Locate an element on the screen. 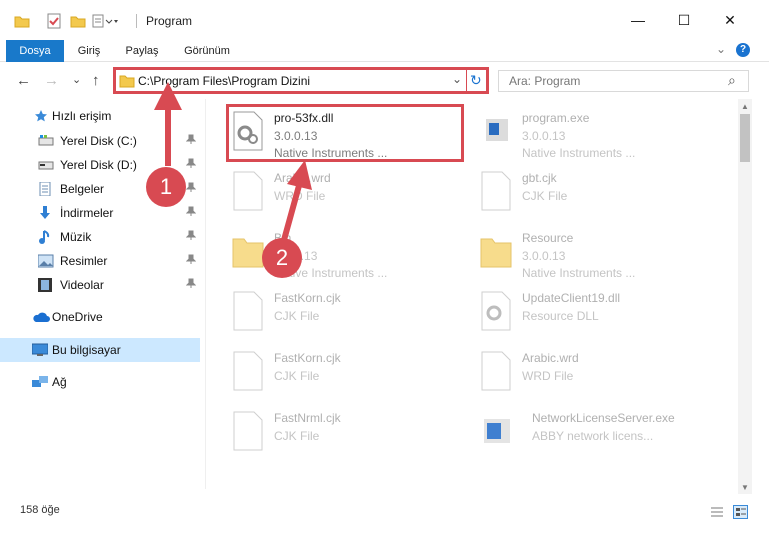 The width and height of the screenshot is (769, 536). annotation-arrows is located at coordinates (233, 161).